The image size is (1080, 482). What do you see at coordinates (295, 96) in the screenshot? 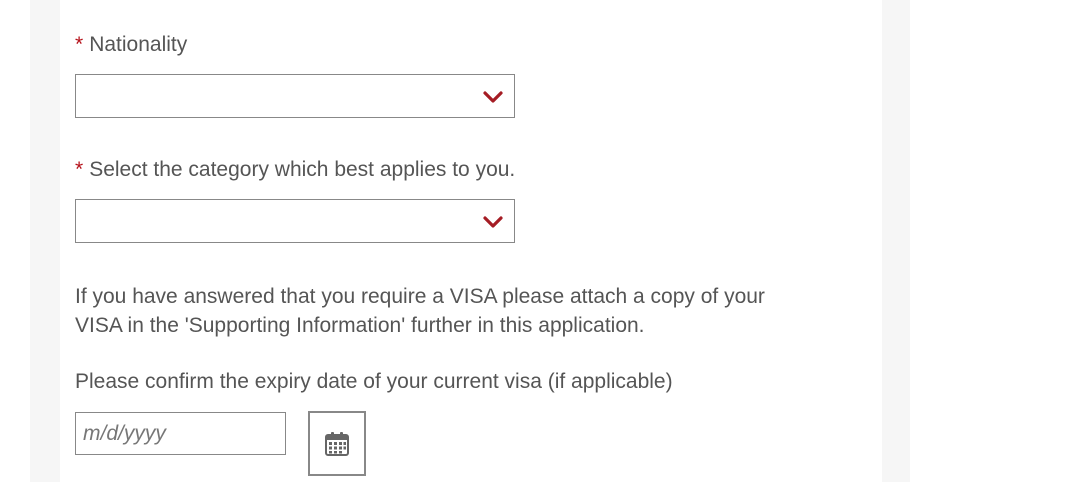
I see `nationality-select` at bounding box center [295, 96].